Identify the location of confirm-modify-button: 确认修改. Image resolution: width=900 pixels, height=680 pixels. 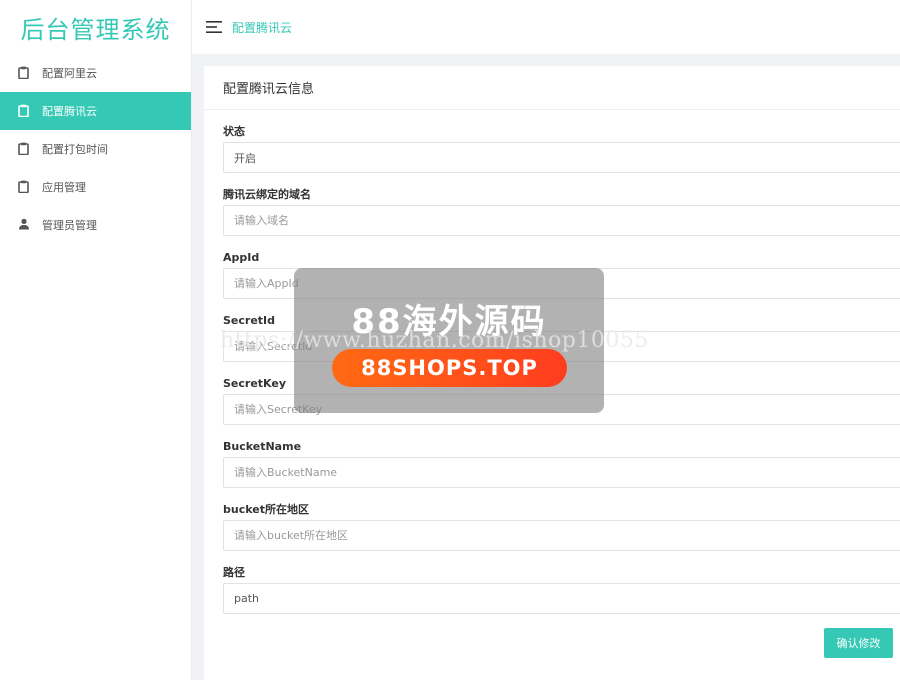
(858, 643).